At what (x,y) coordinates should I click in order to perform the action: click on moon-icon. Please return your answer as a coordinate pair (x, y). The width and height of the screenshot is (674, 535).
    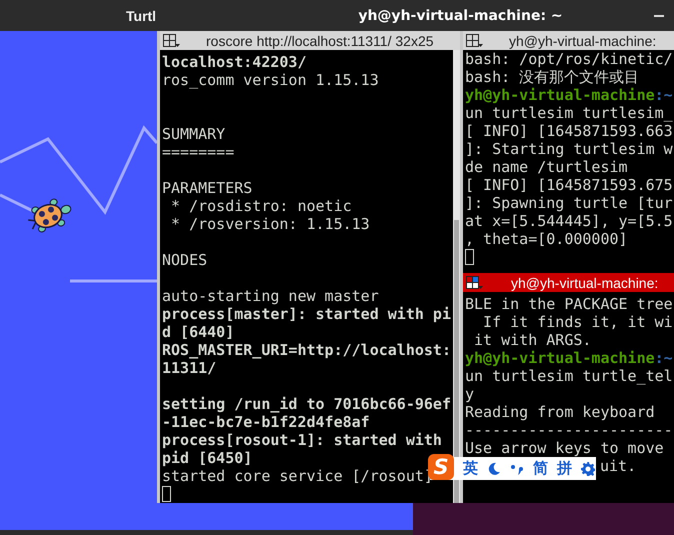
    Looking at the image, I should click on (494, 469).